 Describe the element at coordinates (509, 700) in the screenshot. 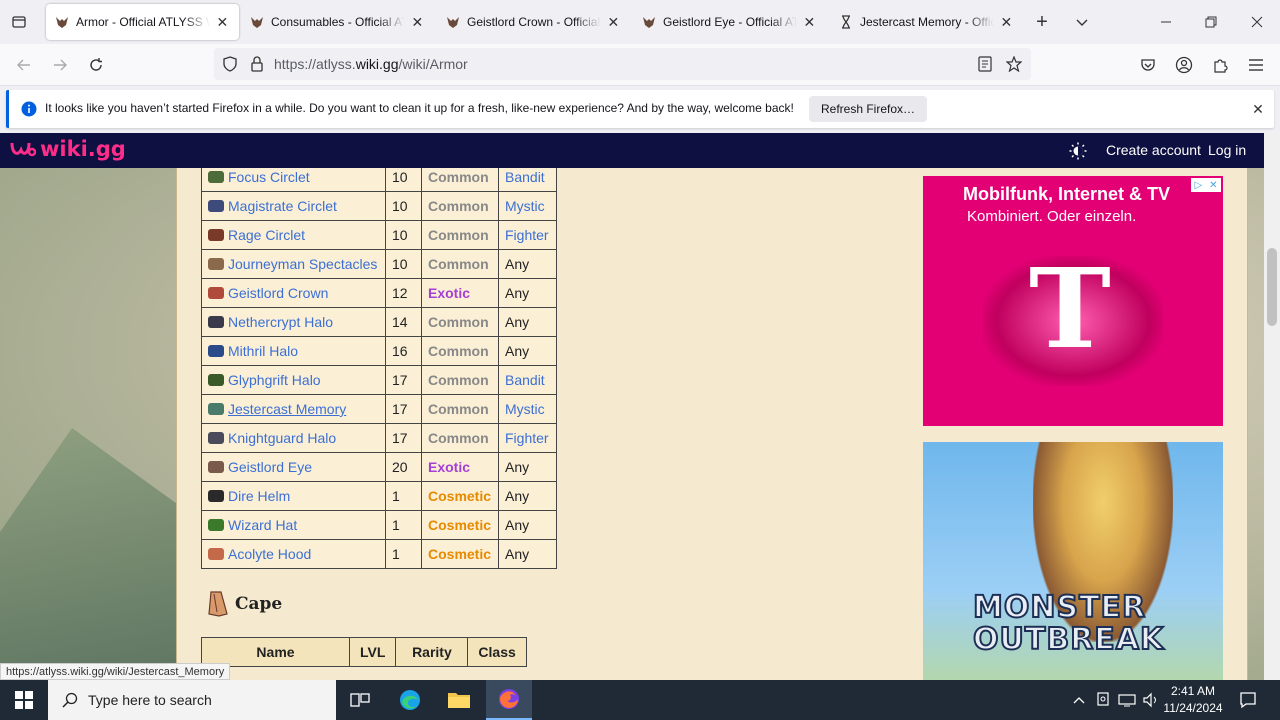

I see `firefox-taskbar-icon` at that location.